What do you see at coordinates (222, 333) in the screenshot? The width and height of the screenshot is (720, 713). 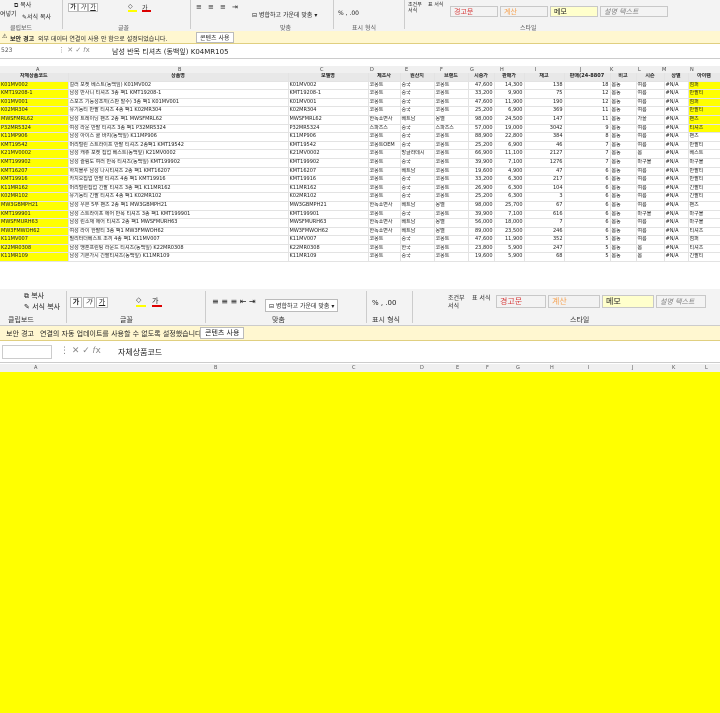 I see `enable-content-button: 콘텐츠 사용` at bounding box center [222, 333].